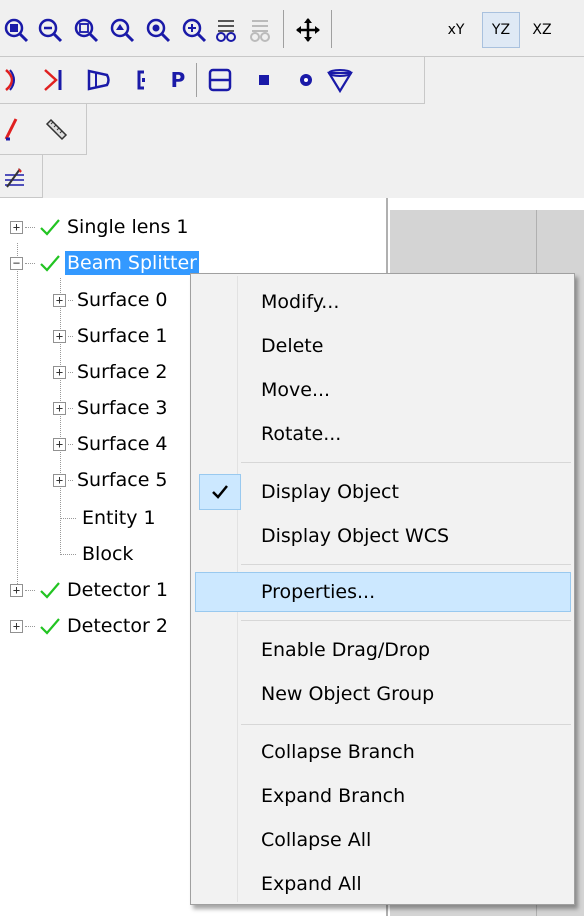  I want to click on render-disabled-icon, so click(260, 30).